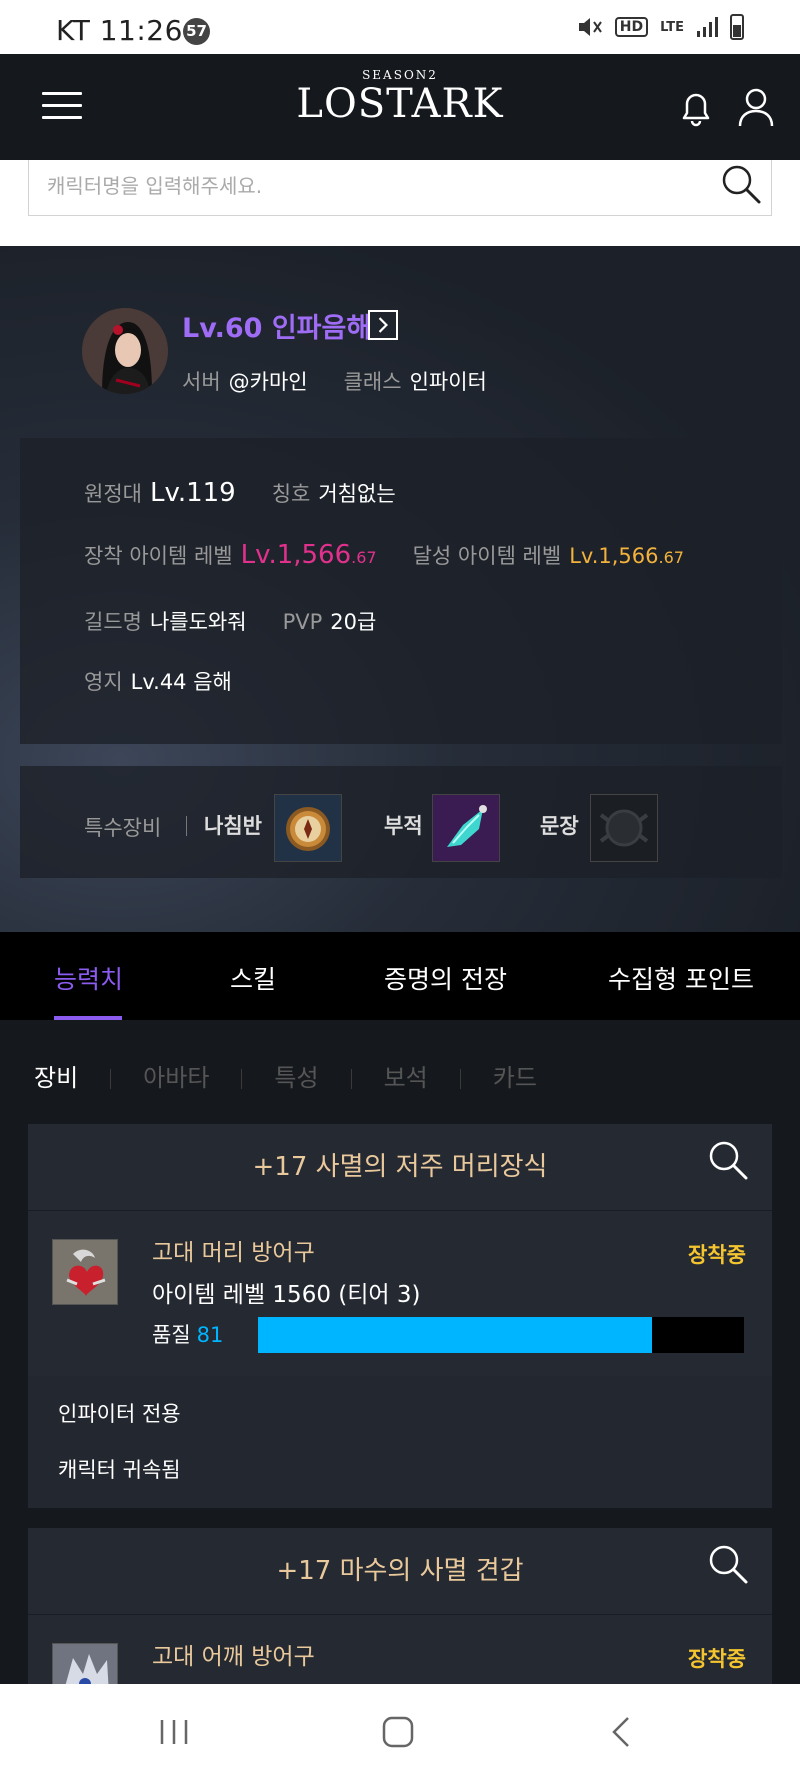 Image resolution: width=800 pixels, height=1778 pixels. What do you see at coordinates (384, 555) in the screenshot?
I see `stat-row-item-level: 장착 아이템 레벨 Lv.1,566.67 달성 아이템 레벨 Lv.1,566.67` at bounding box center [384, 555].